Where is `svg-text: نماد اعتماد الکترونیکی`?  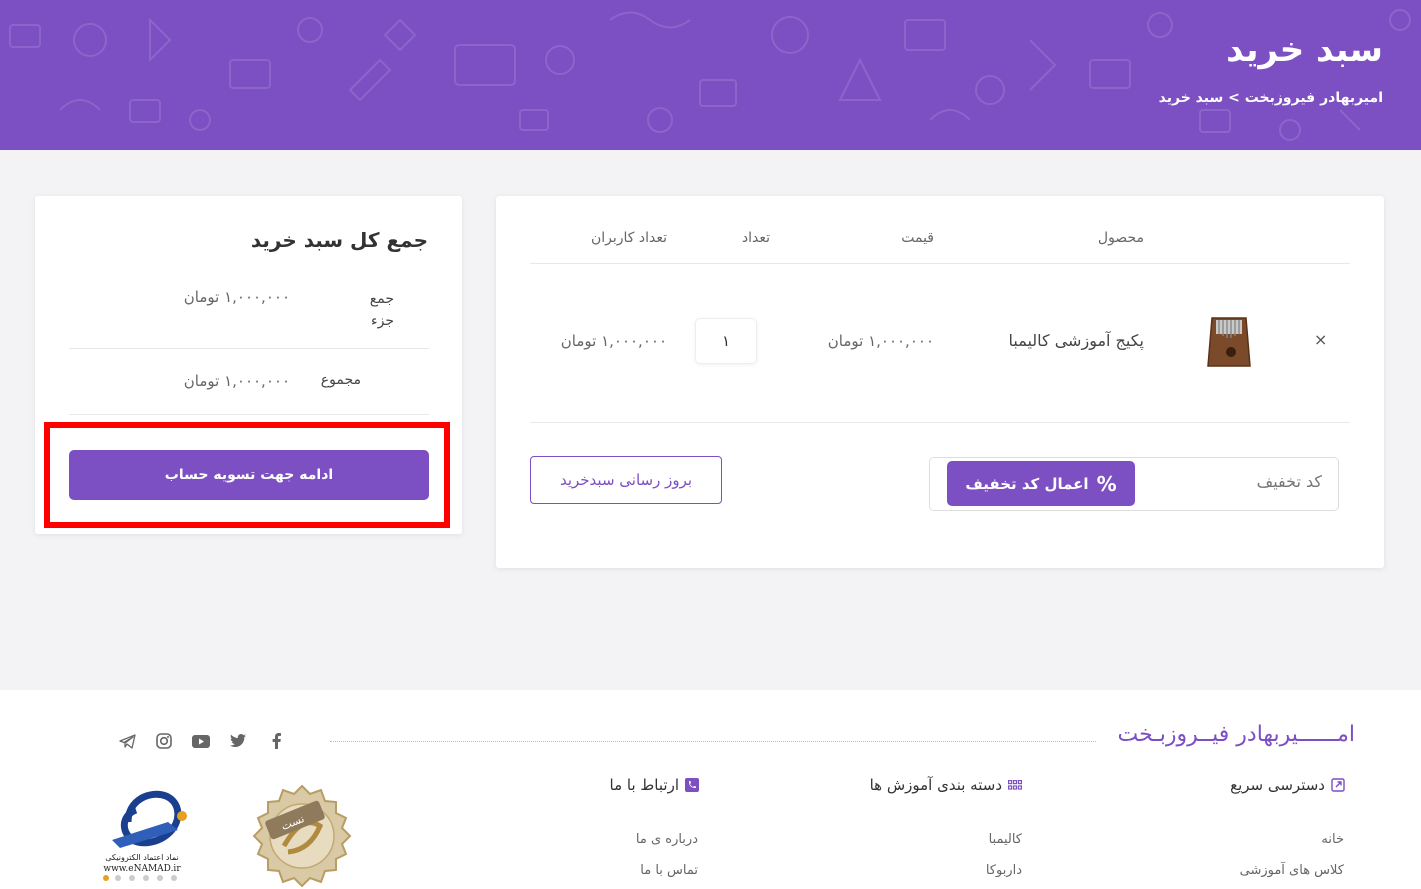
svg-text: نماد اعتماد الکترونیکی is located at coordinates (141, 857).